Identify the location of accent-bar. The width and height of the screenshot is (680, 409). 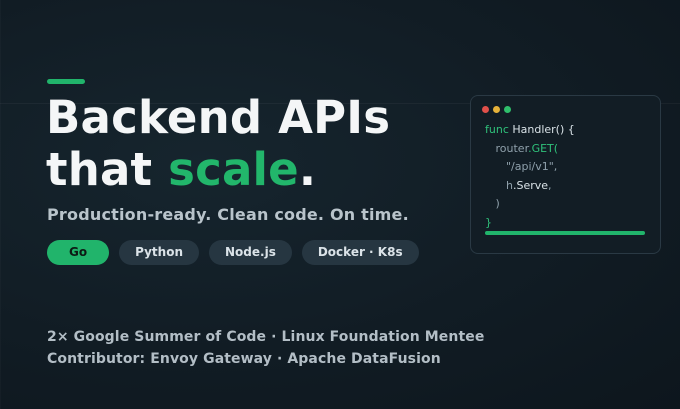
(66, 81).